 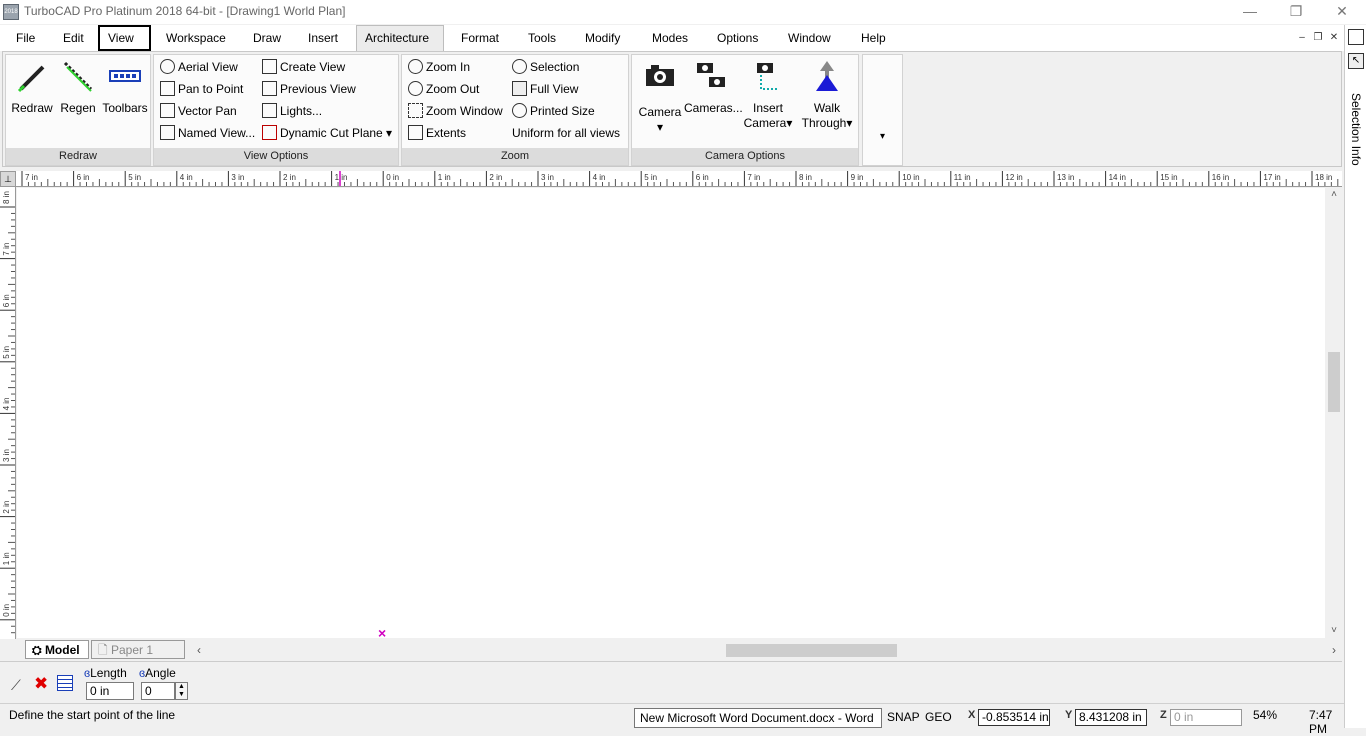 I want to click on menu-insert: Insert, so click(x=323, y=38).